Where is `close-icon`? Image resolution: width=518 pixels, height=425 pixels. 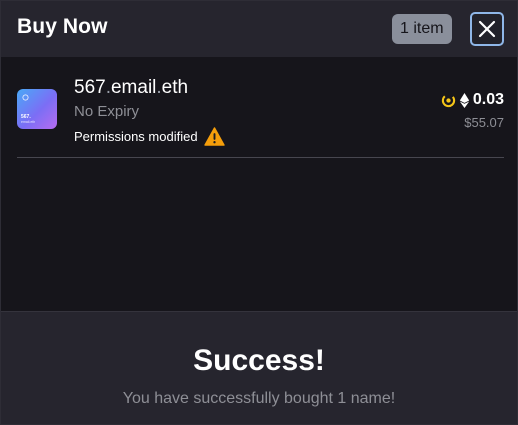 close-icon is located at coordinates (487, 29).